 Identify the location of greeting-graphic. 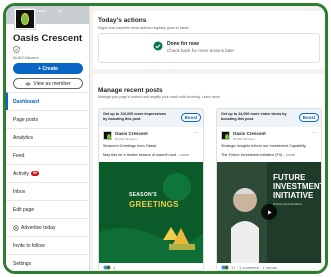
(151, 212).